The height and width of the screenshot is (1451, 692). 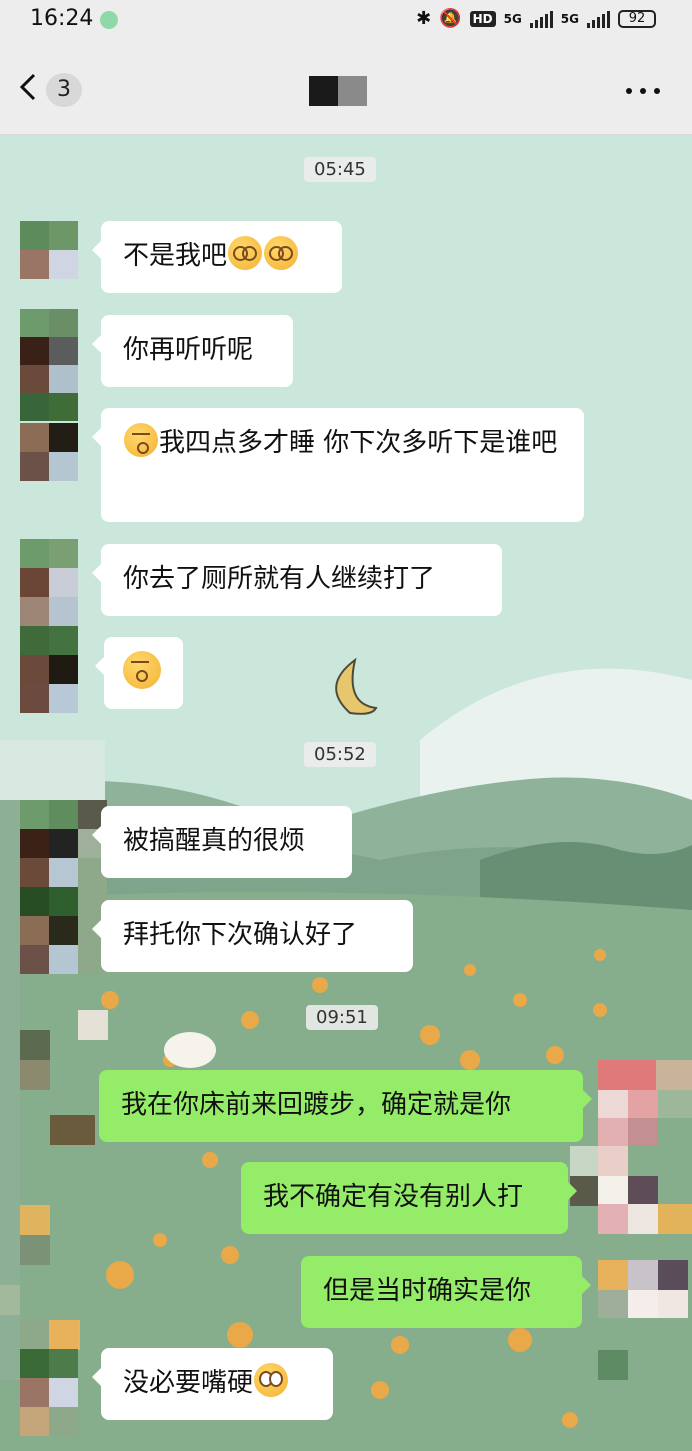 I want to click on battery-icon: 92, so click(x=637, y=18).